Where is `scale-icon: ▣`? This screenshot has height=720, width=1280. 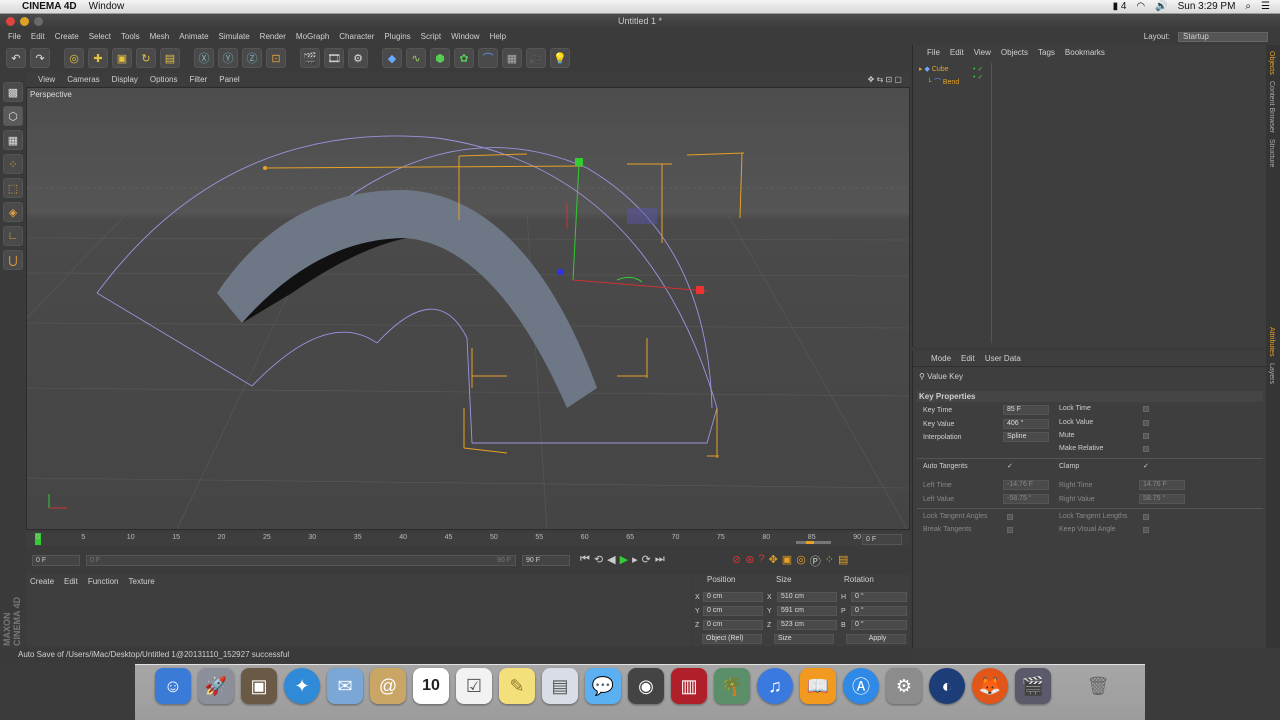 scale-icon: ▣ is located at coordinates (122, 58).